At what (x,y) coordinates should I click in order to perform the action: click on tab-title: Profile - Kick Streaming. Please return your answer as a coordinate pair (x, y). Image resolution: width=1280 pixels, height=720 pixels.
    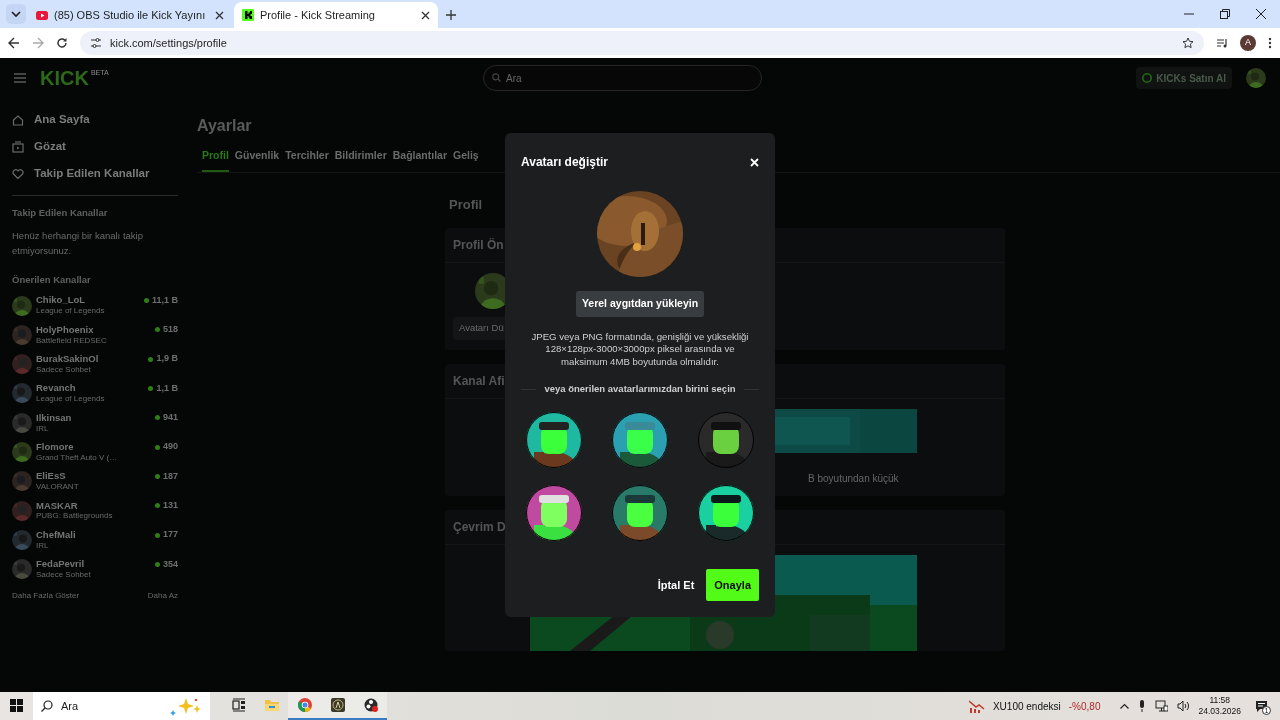
    Looking at the image, I should click on (318, 15).